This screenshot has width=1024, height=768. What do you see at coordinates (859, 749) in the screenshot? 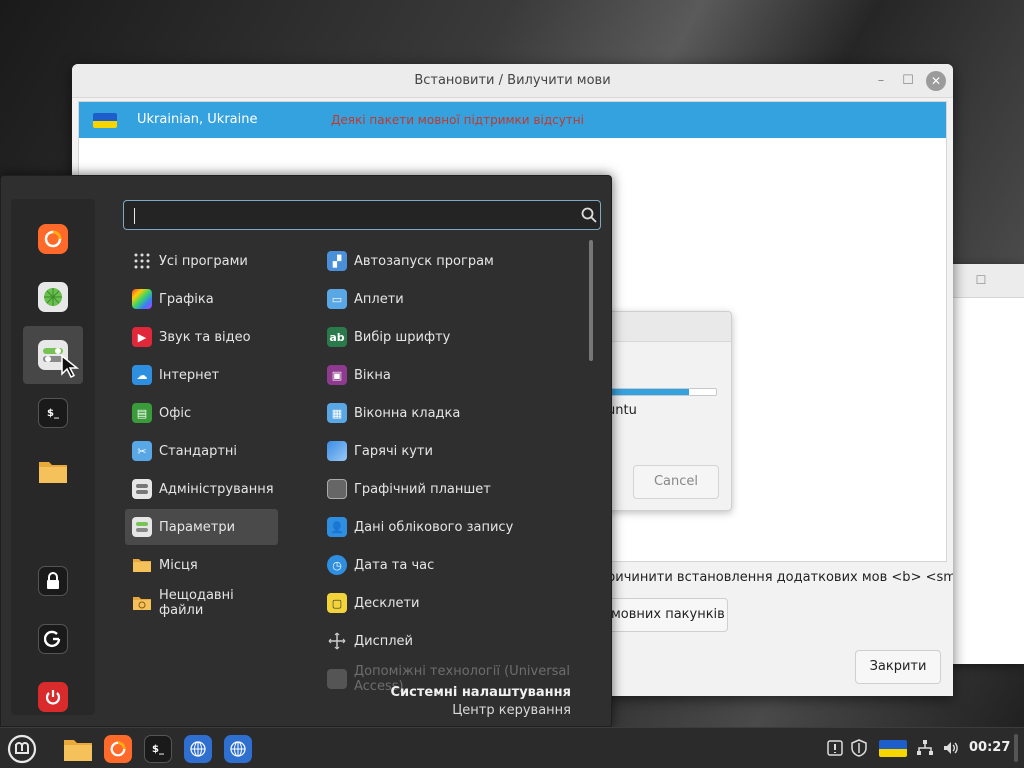
I see `shield-icon` at bounding box center [859, 749].